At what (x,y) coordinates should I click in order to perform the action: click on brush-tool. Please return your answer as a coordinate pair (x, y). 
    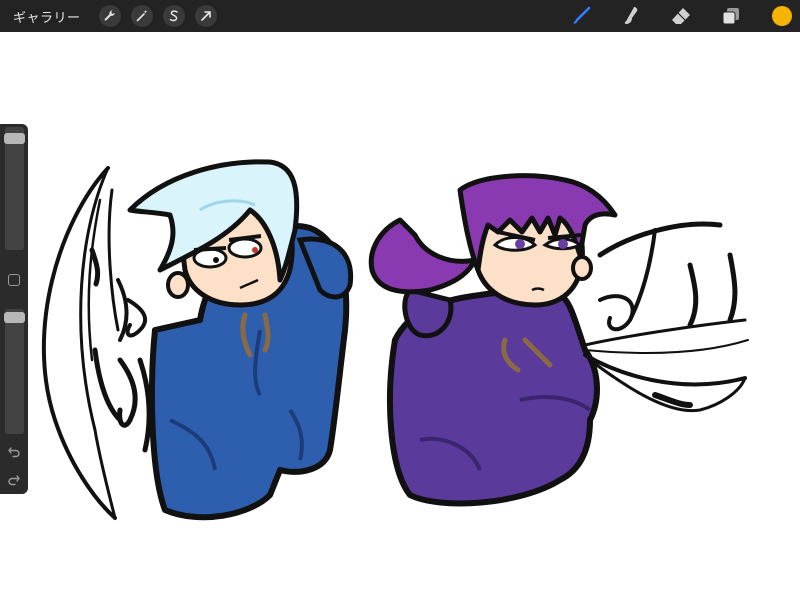
    Looking at the image, I should click on (581, 16).